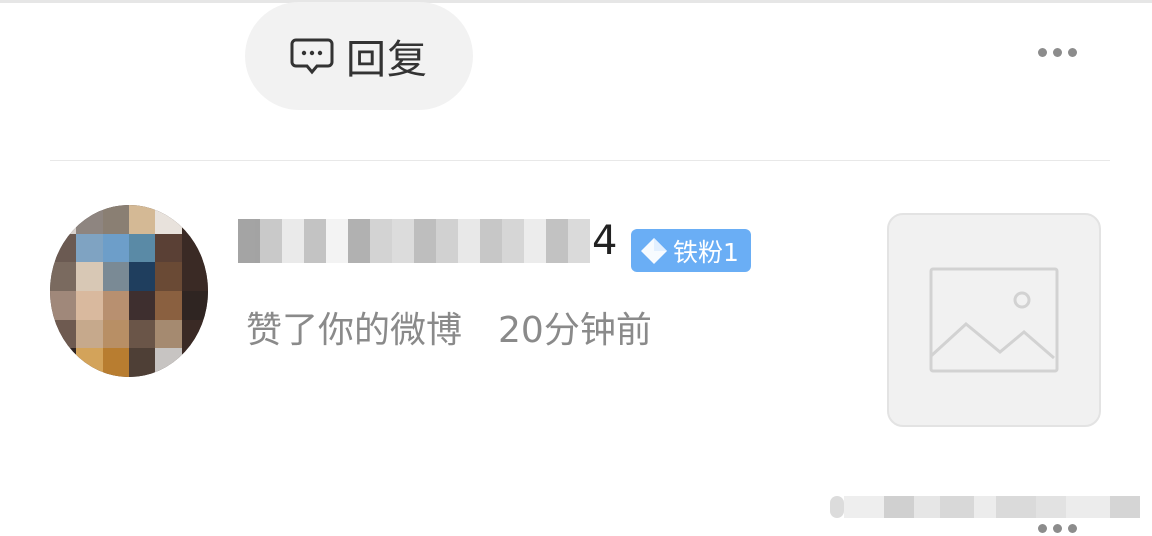  I want to click on more-options-icon-next, so click(1057, 528).